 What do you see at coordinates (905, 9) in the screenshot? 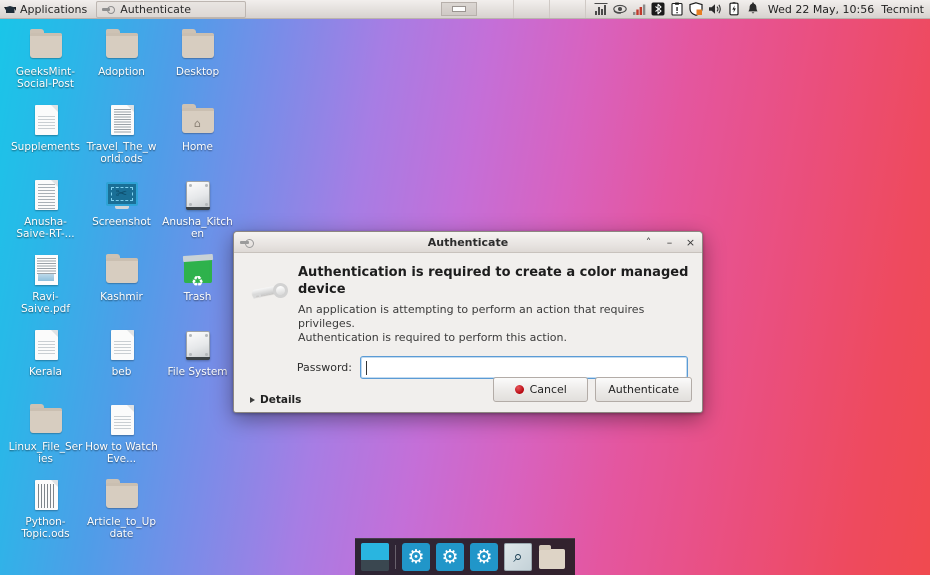
I see `user-name-label: Tecmint` at bounding box center [905, 9].